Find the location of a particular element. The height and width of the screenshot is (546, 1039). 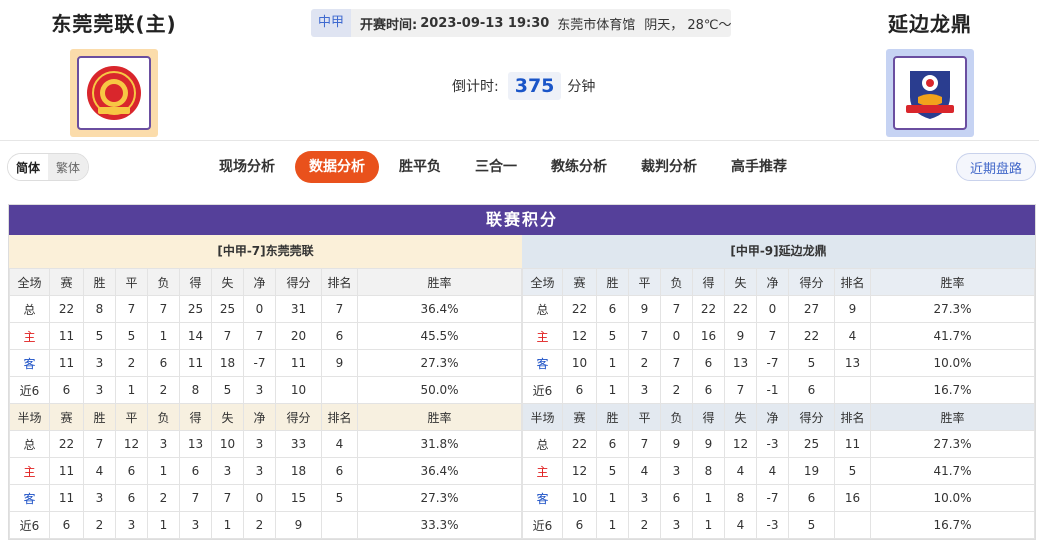

table-cell: 20 is located at coordinates (298, 336).